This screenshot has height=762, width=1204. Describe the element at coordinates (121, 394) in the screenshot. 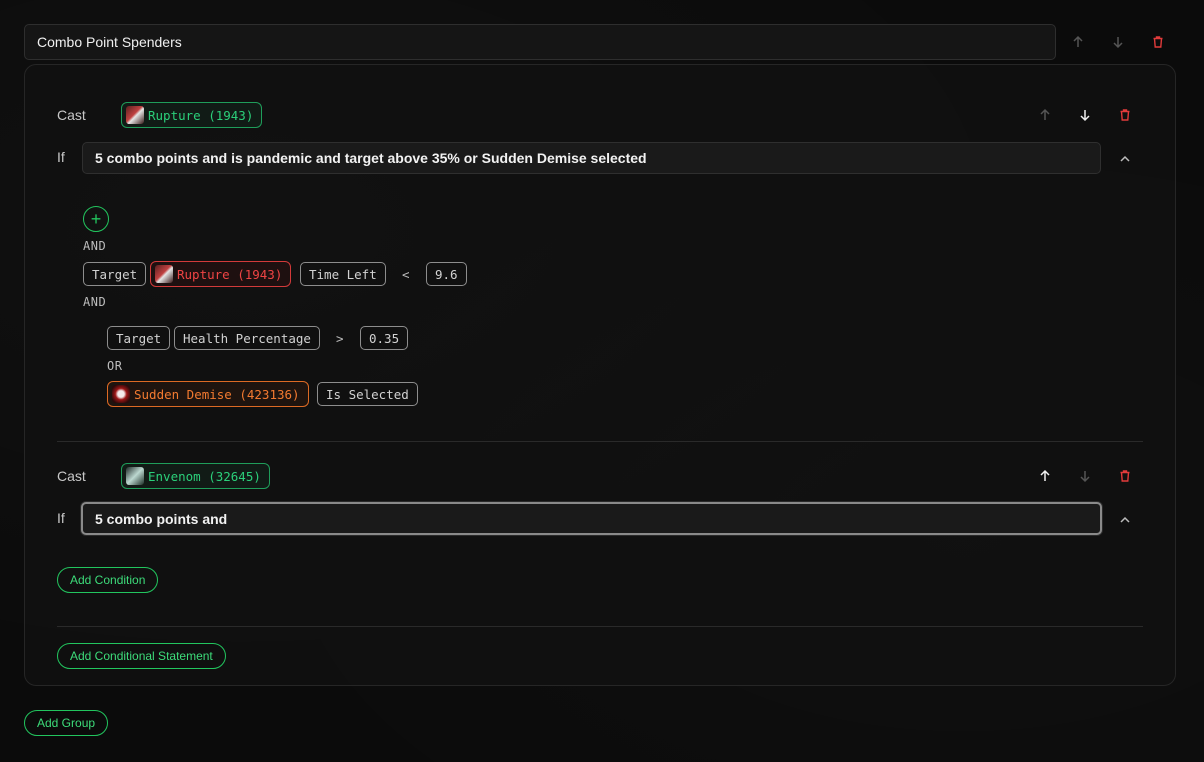

I see `sudden-demise-spell-icon` at that location.